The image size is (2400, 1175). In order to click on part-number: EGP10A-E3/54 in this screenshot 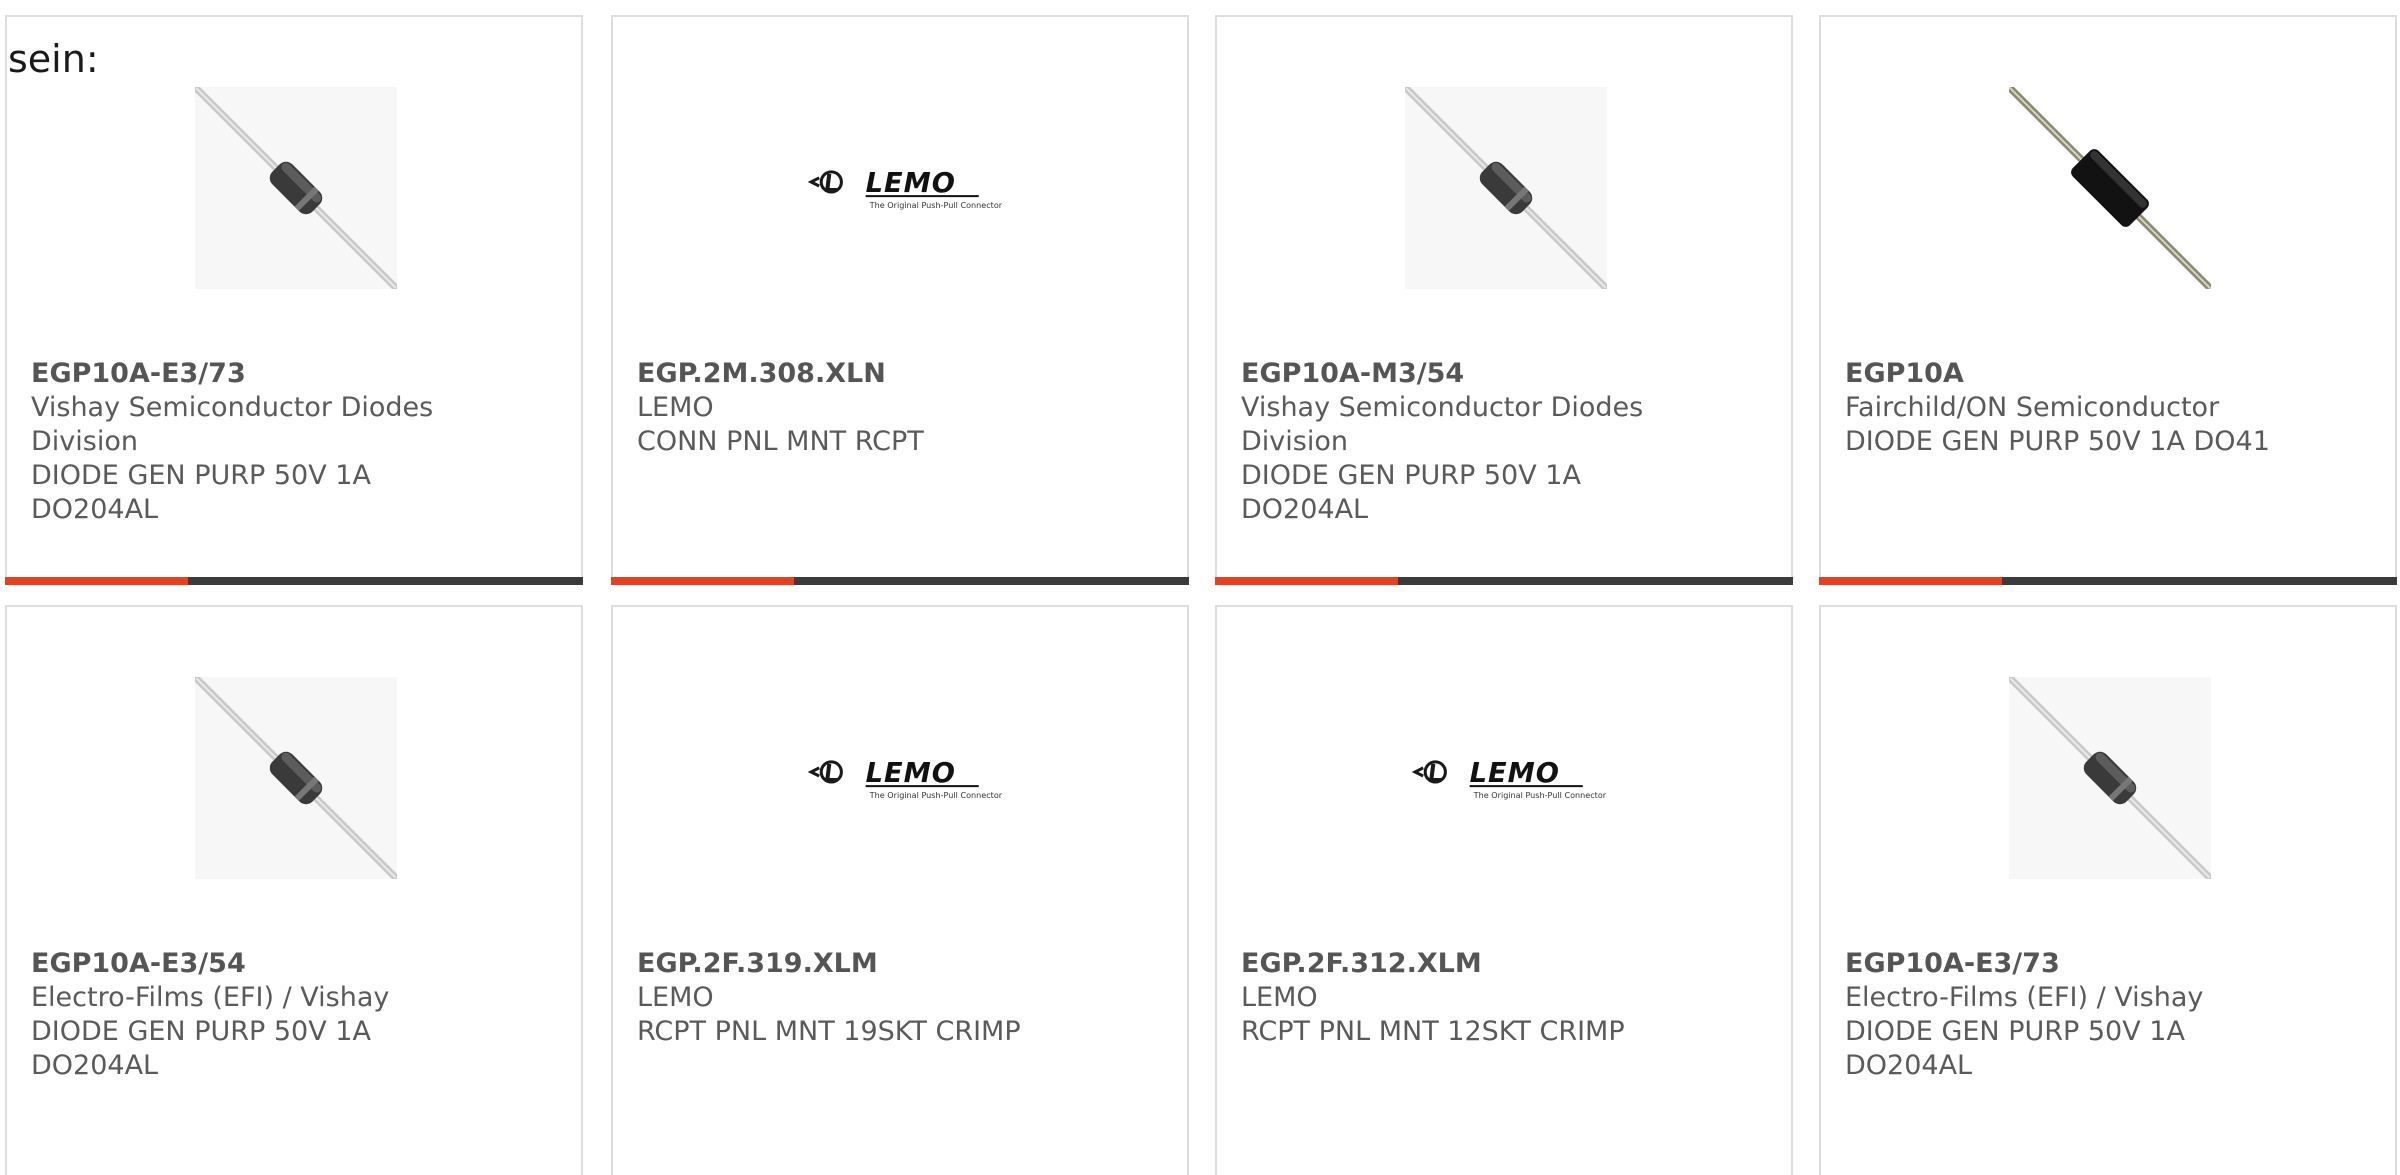, I will do `click(138, 963)`.